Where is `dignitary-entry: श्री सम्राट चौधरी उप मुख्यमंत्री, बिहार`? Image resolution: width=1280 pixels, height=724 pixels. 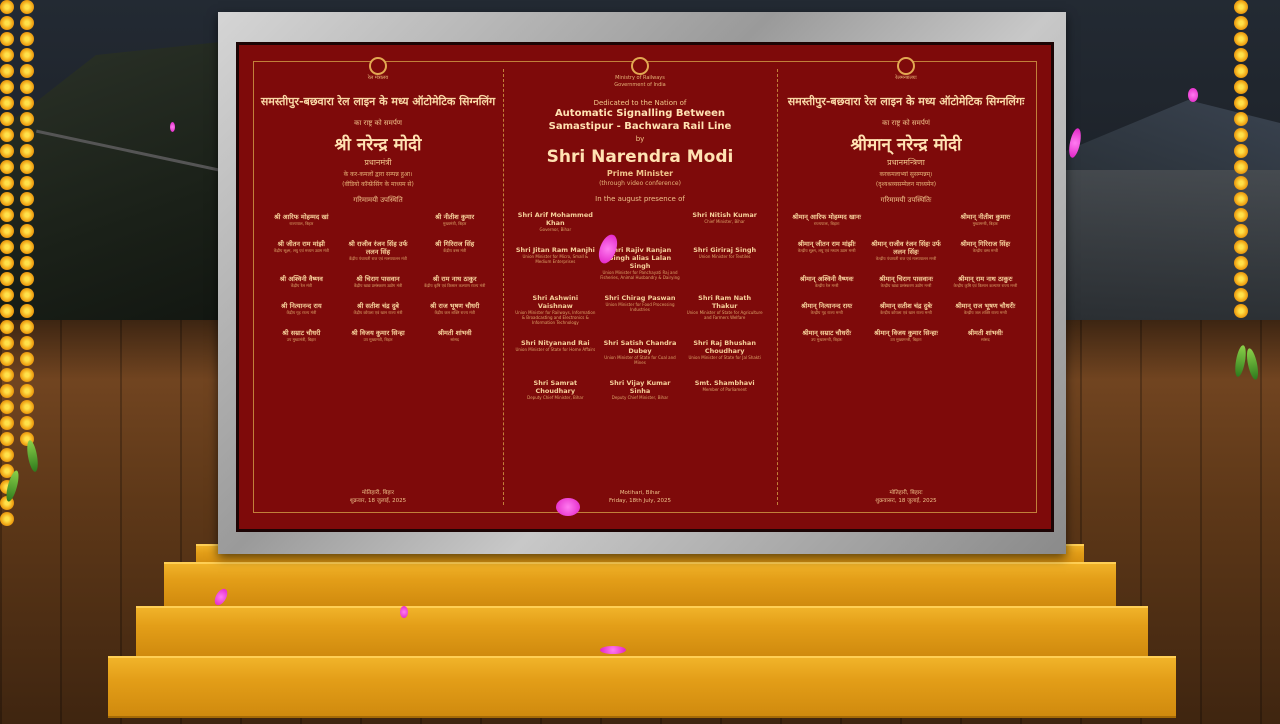
dignitary-entry: श्री सम्राट चौधरी उप मुख्यमंत्री, बिहार is located at coordinates (301, 335).